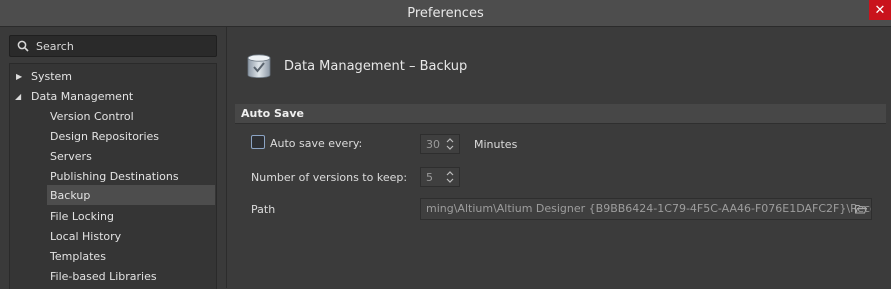 The height and width of the screenshot is (289, 891). What do you see at coordinates (86, 236) in the screenshot?
I see `tree-item-label: Local History` at bounding box center [86, 236].